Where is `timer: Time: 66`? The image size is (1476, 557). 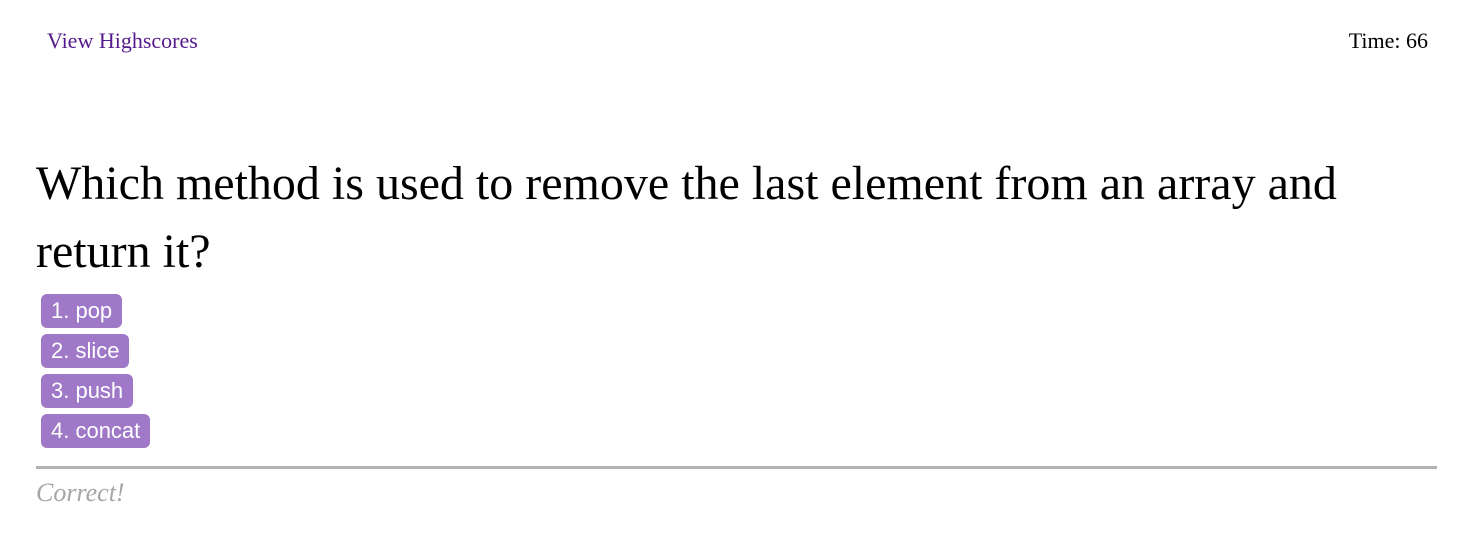
timer: Time: 66 is located at coordinates (1388, 41).